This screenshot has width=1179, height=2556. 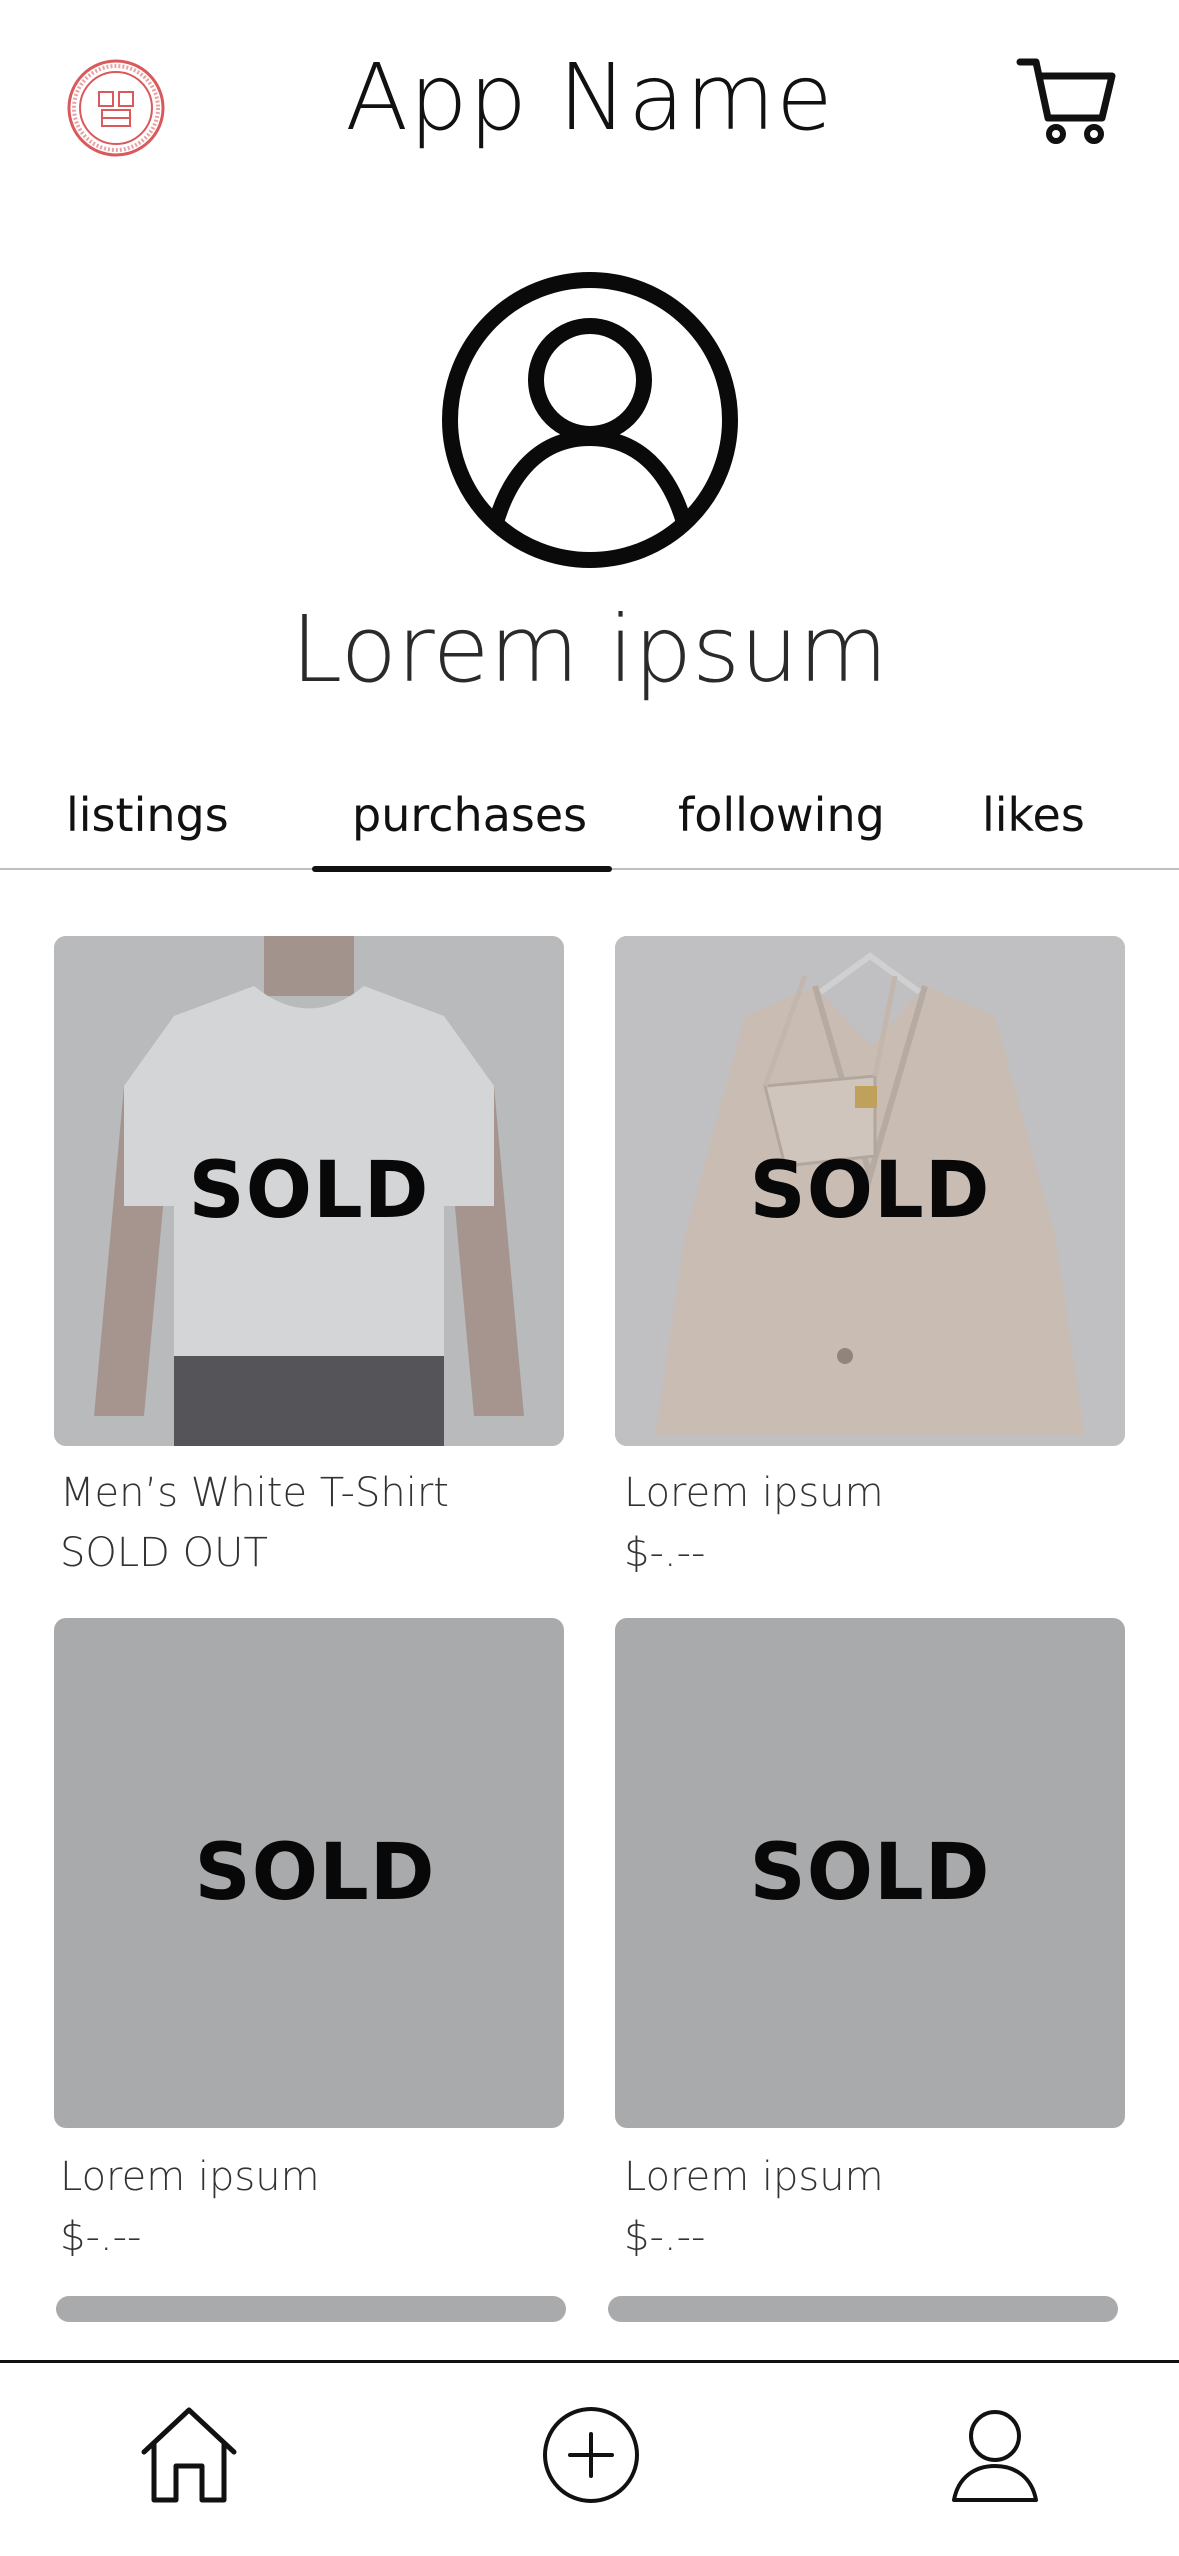 I want to click on bottom-nav-divider, so click(x=589, y=2361).